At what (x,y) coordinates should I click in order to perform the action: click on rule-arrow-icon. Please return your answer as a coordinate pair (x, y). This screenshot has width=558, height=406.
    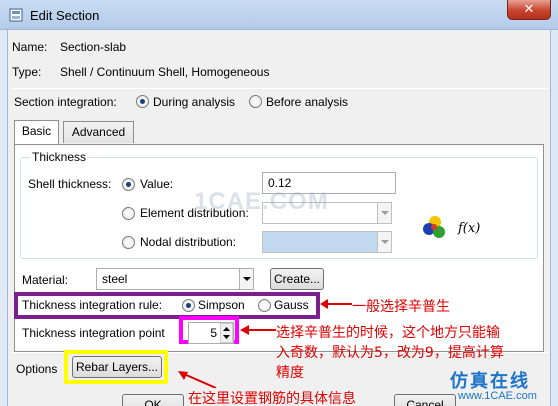
    Looking at the image, I should click on (336, 304).